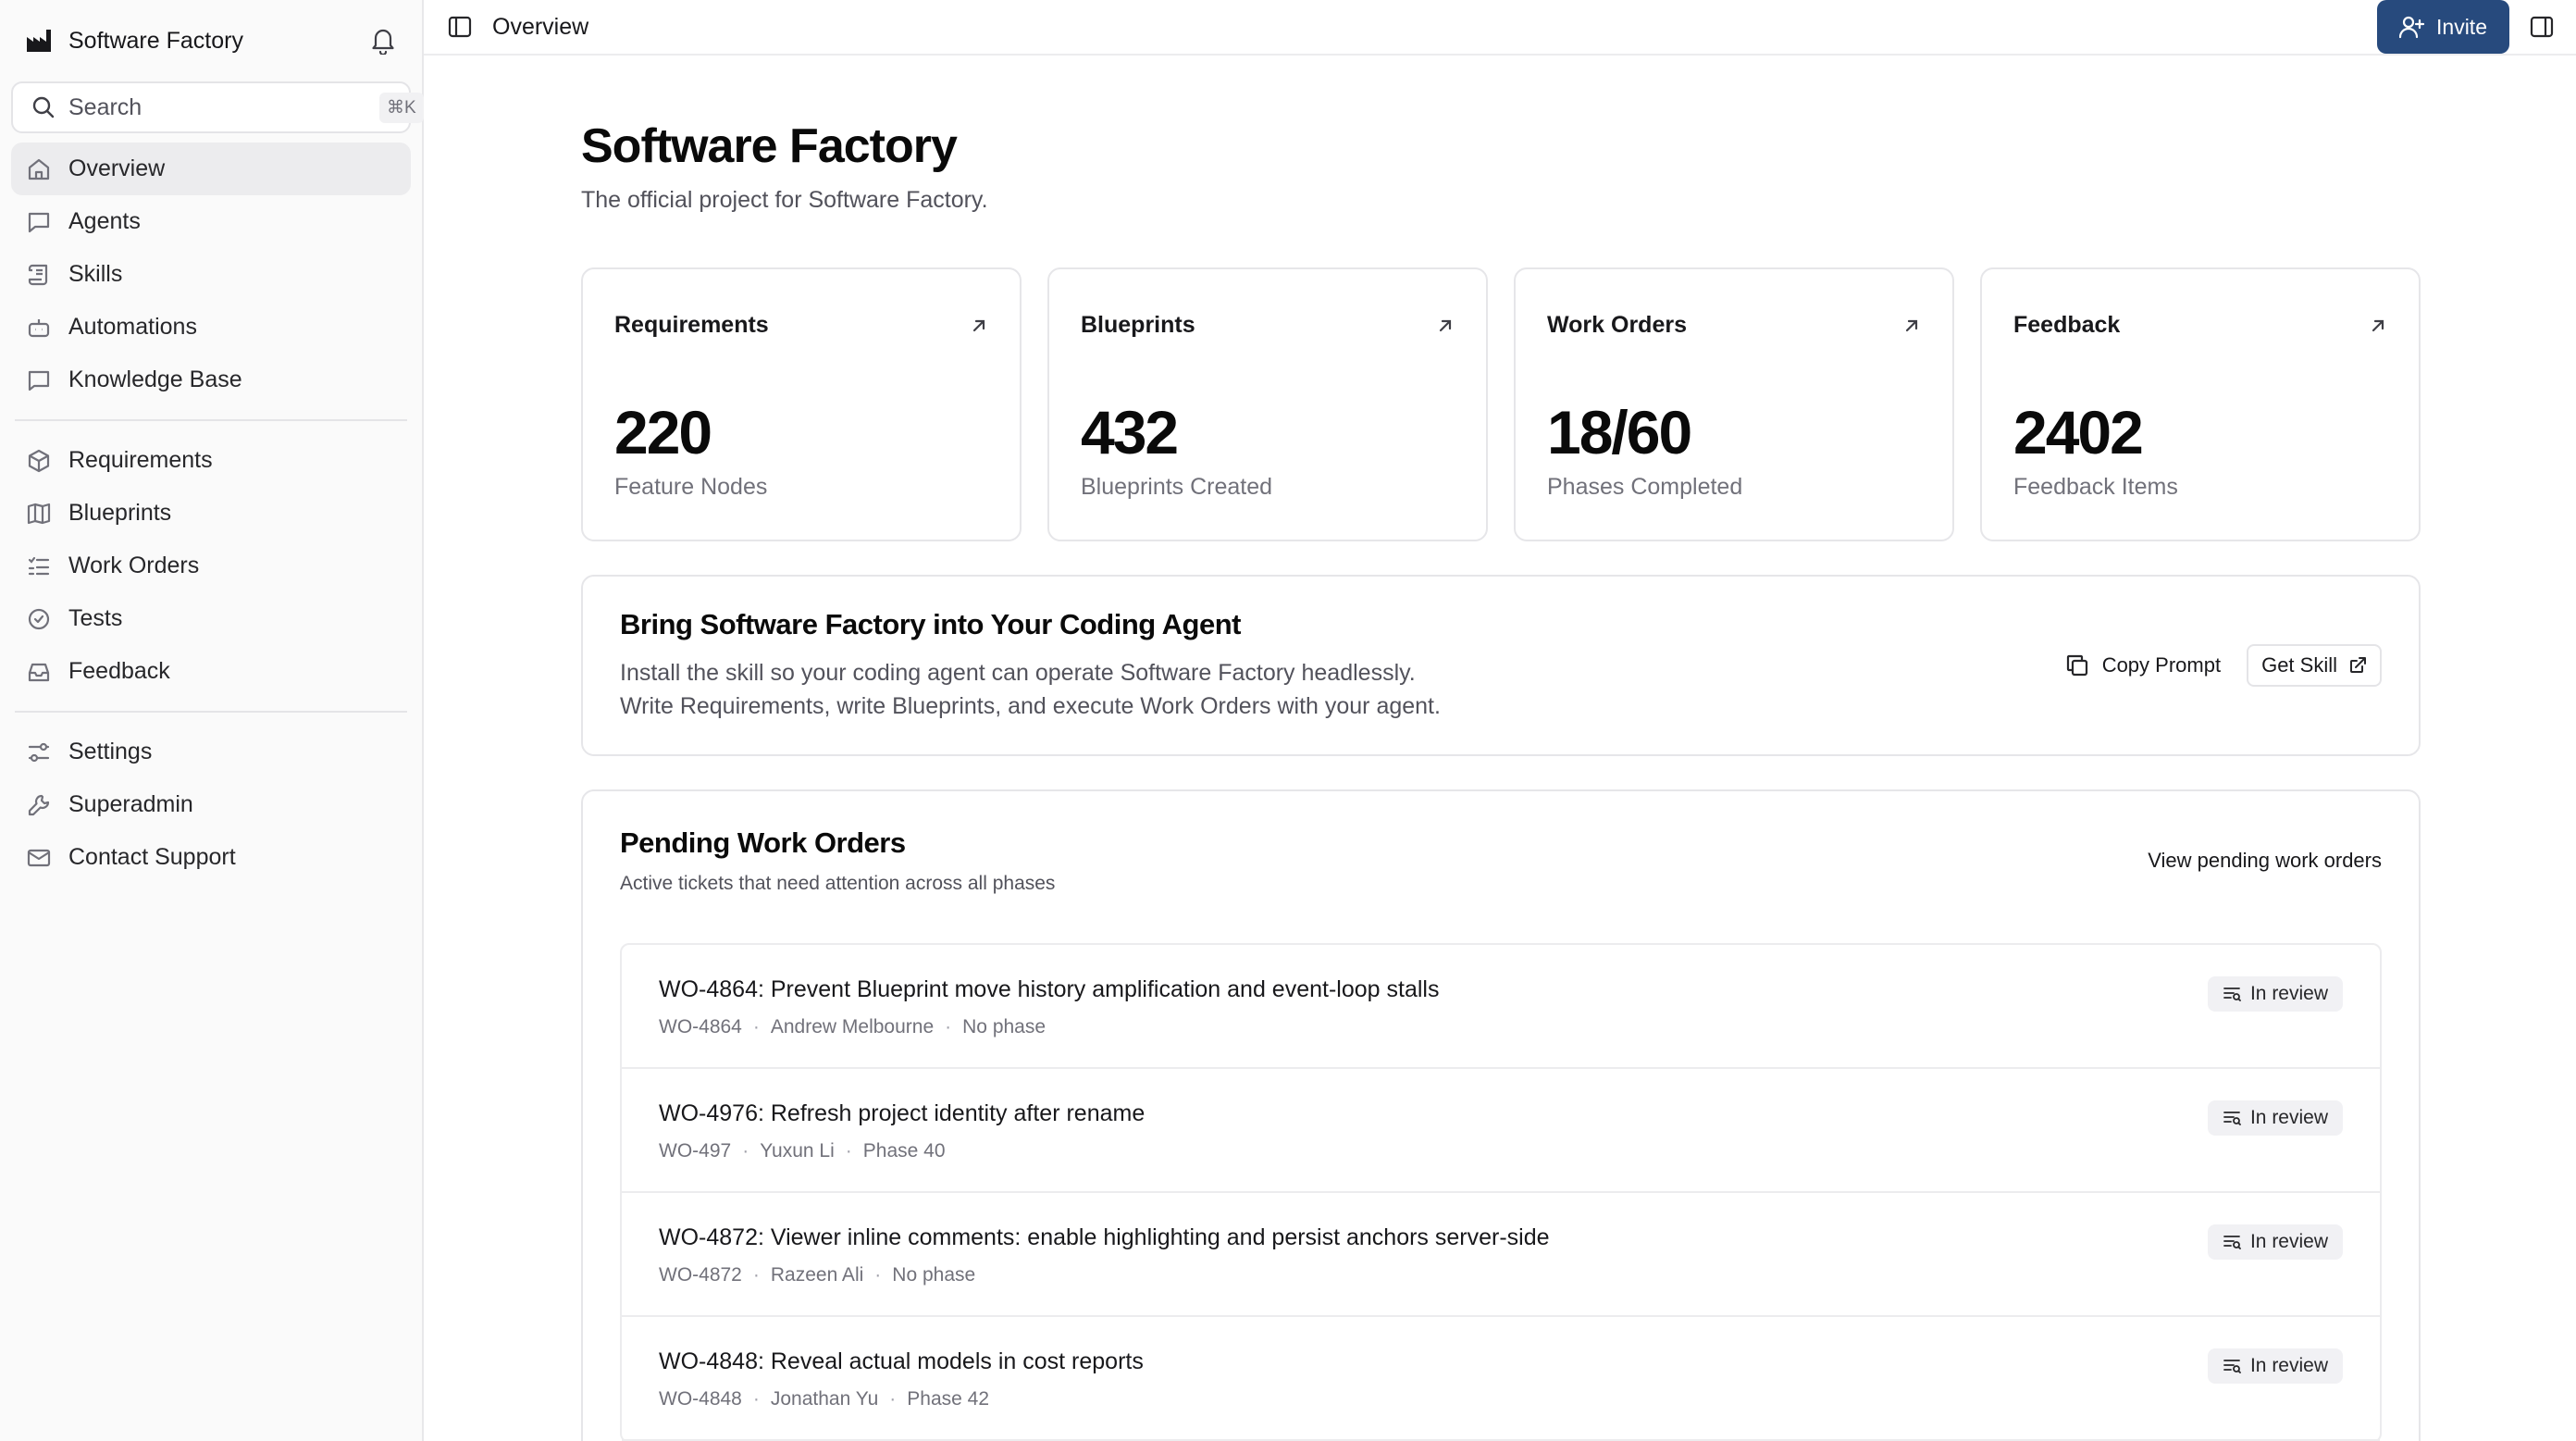 This screenshot has height=1441, width=2576. I want to click on stat-label: Work Orders, so click(1617, 325).